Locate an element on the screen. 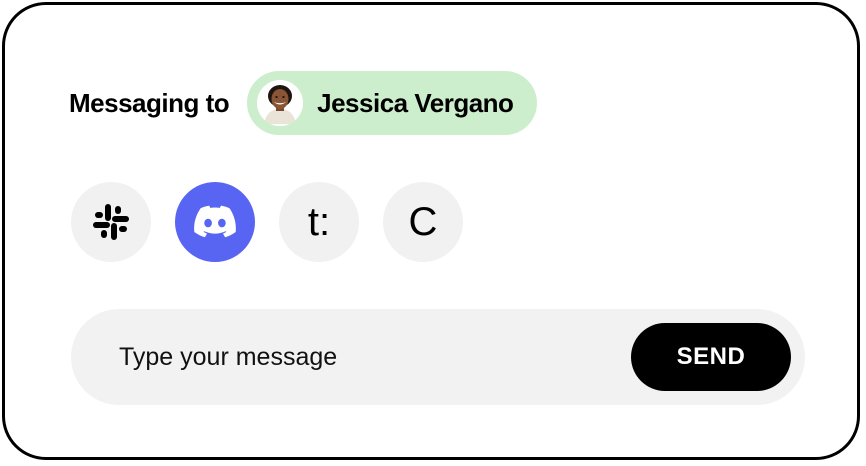 This screenshot has width=866, height=466. channel-slack is located at coordinates (111, 222).